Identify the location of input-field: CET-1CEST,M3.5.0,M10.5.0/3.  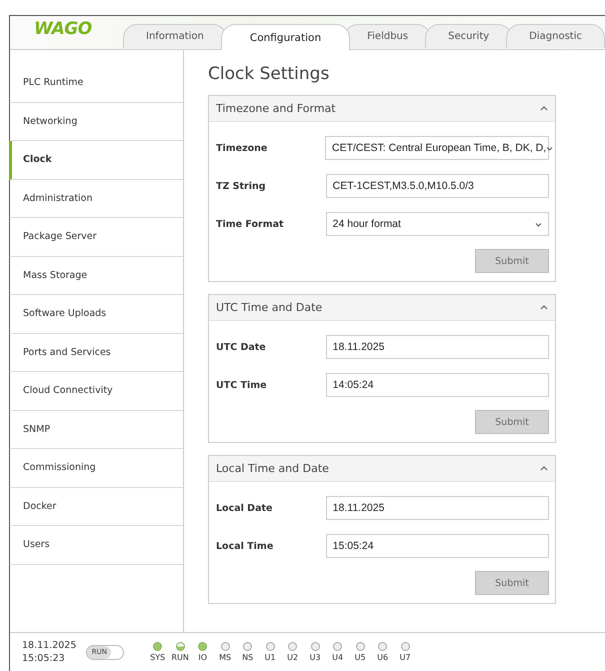
(437, 186).